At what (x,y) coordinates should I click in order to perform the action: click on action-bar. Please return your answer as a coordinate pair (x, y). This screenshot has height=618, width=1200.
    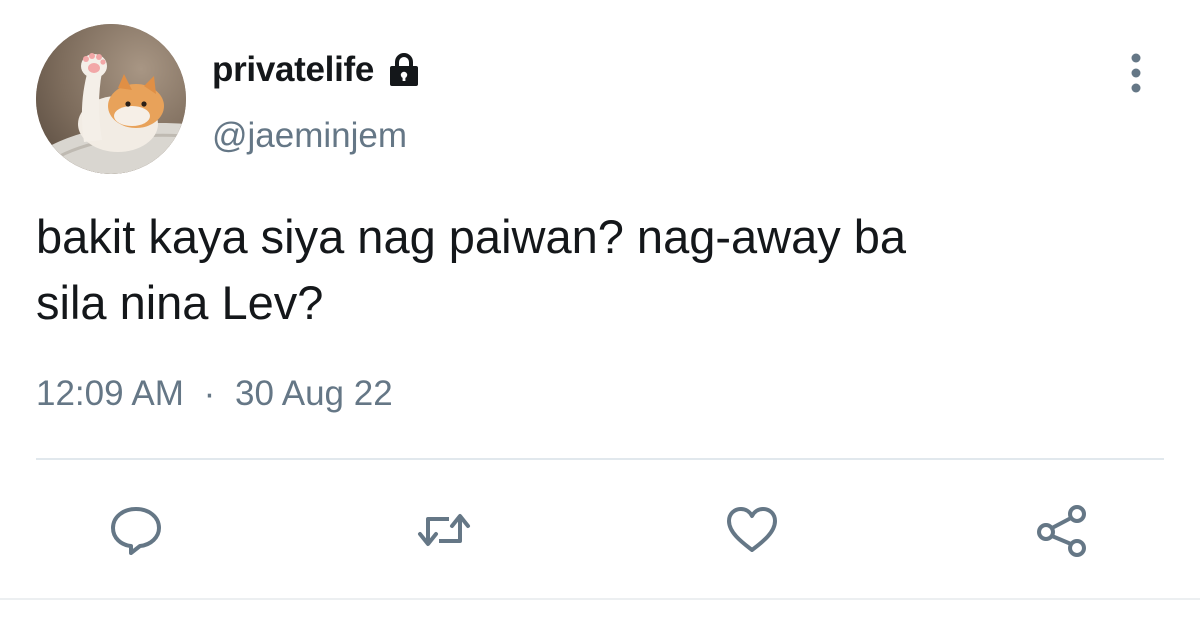
    Looking at the image, I should click on (600, 530).